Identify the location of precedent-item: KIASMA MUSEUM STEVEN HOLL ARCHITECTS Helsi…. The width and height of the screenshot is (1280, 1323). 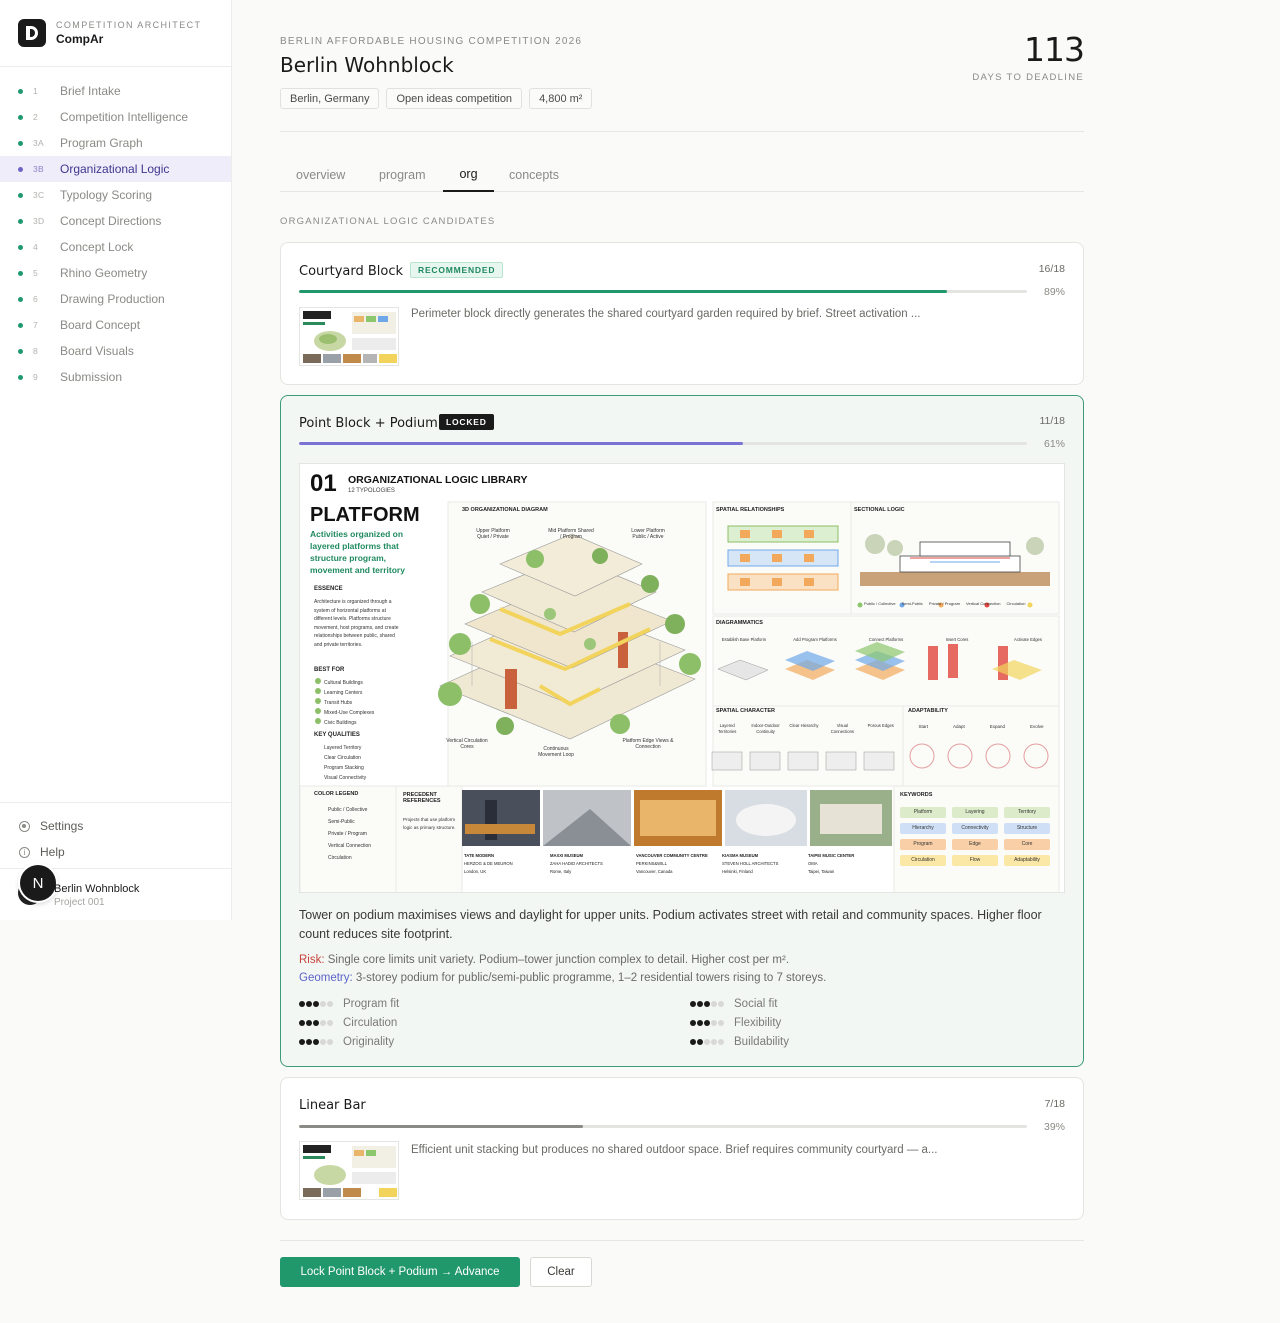
(765, 864).